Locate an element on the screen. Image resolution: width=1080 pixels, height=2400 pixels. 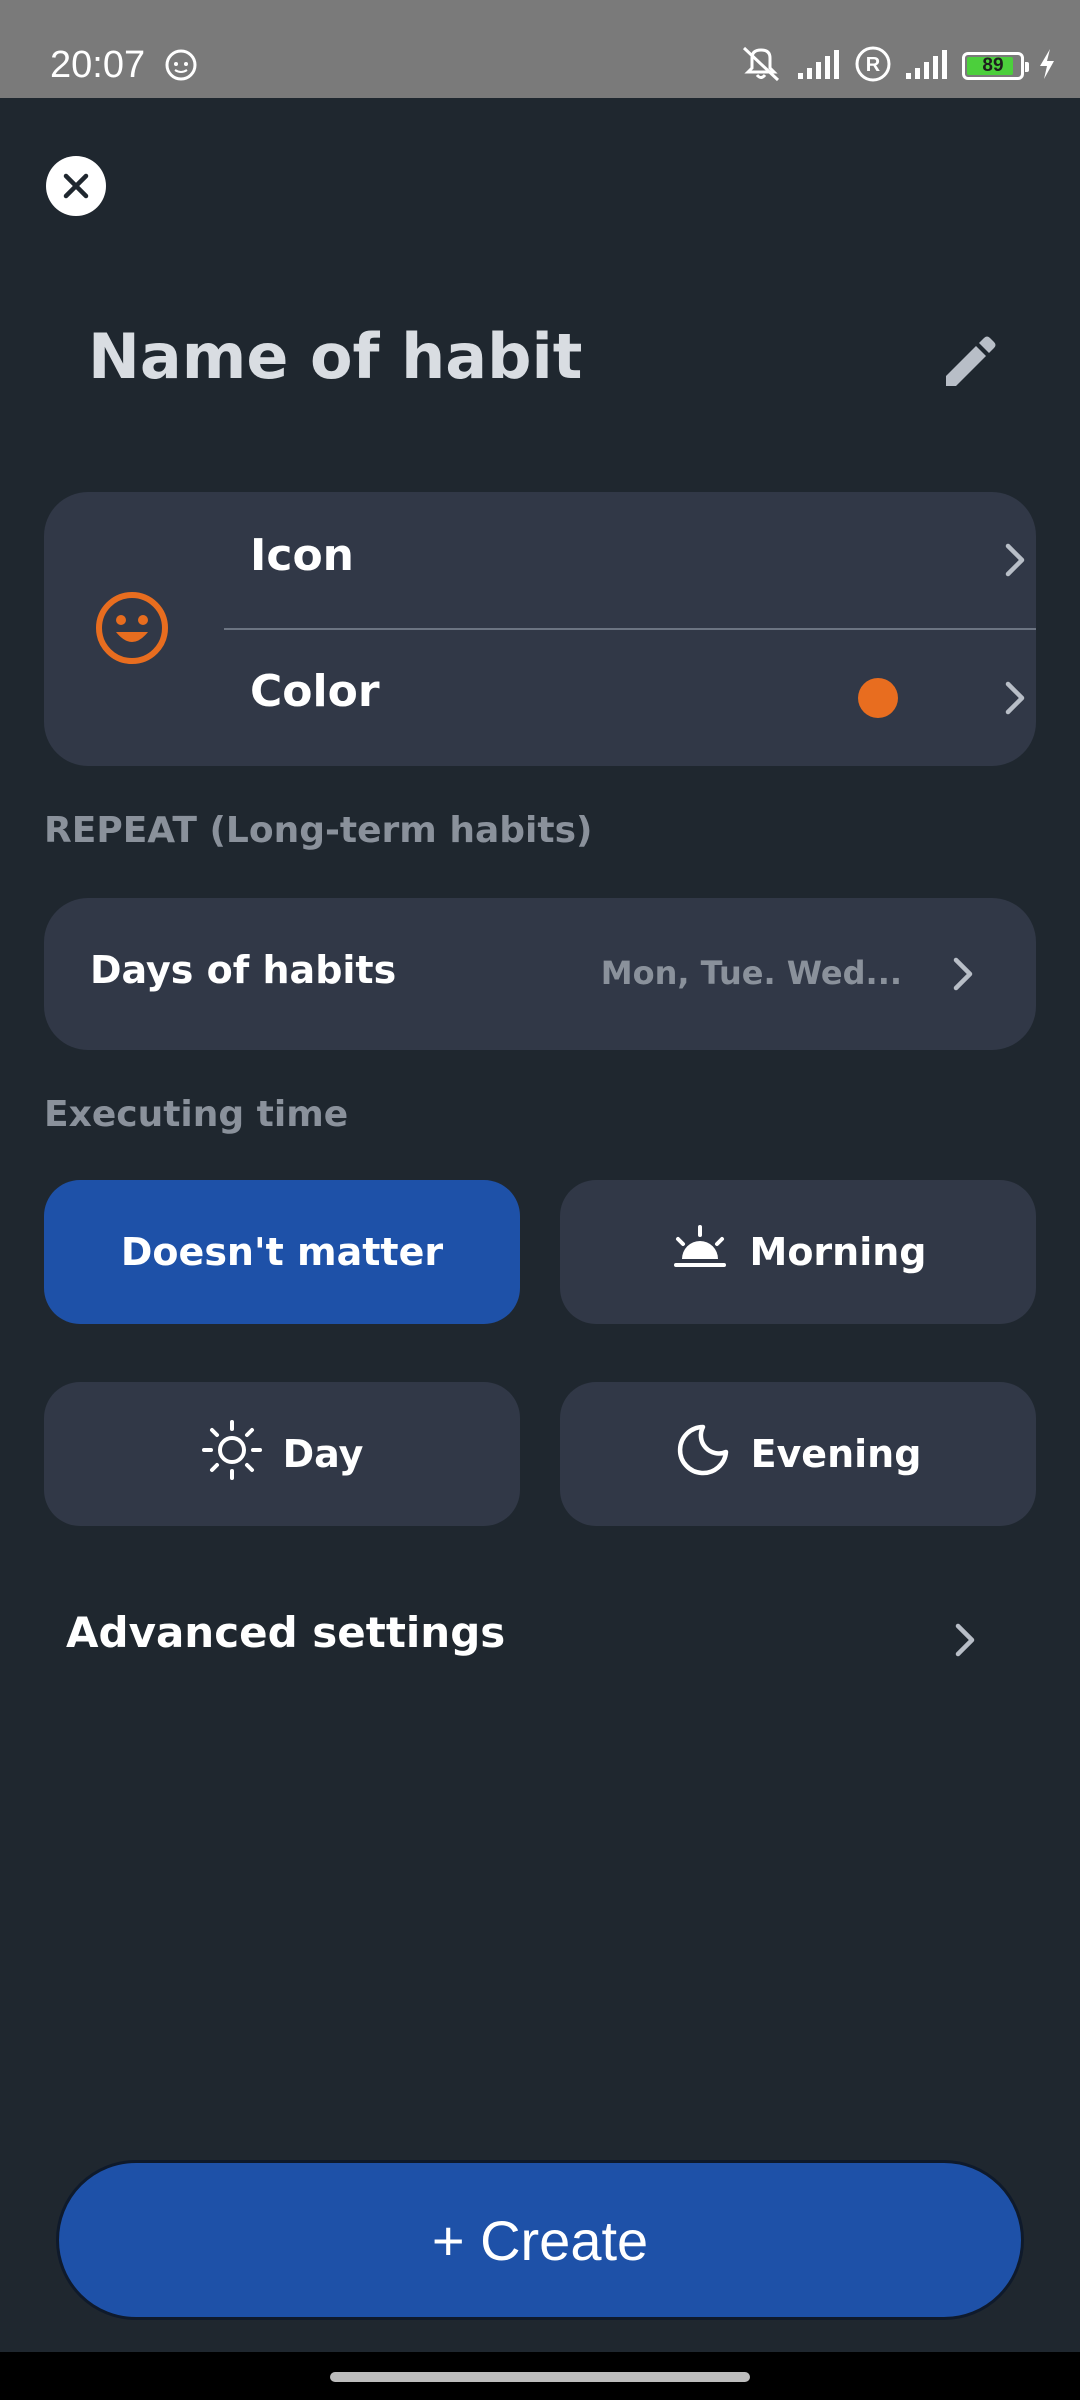
pencil-icon is located at coordinates (968, 366).